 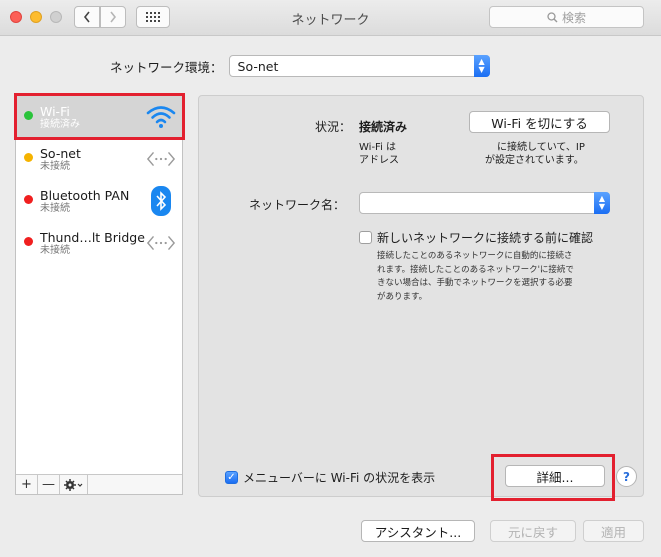 What do you see at coordinates (161, 159) in the screenshot?
I see `ppp-icon` at bounding box center [161, 159].